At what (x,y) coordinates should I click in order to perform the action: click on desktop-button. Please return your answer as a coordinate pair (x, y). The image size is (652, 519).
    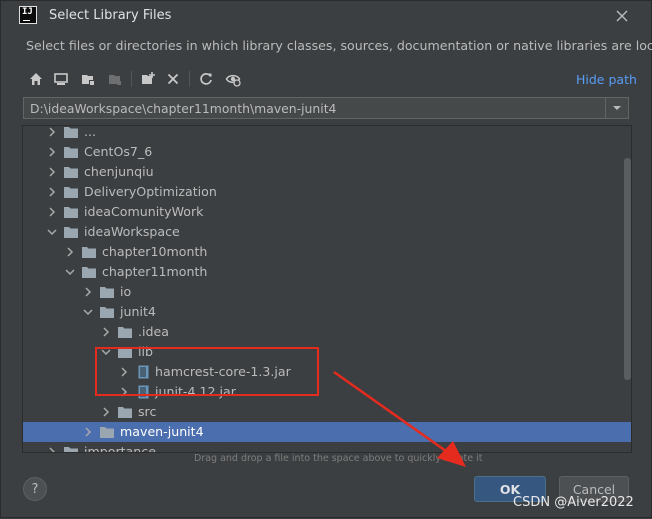
    Looking at the image, I should click on (61, 79).